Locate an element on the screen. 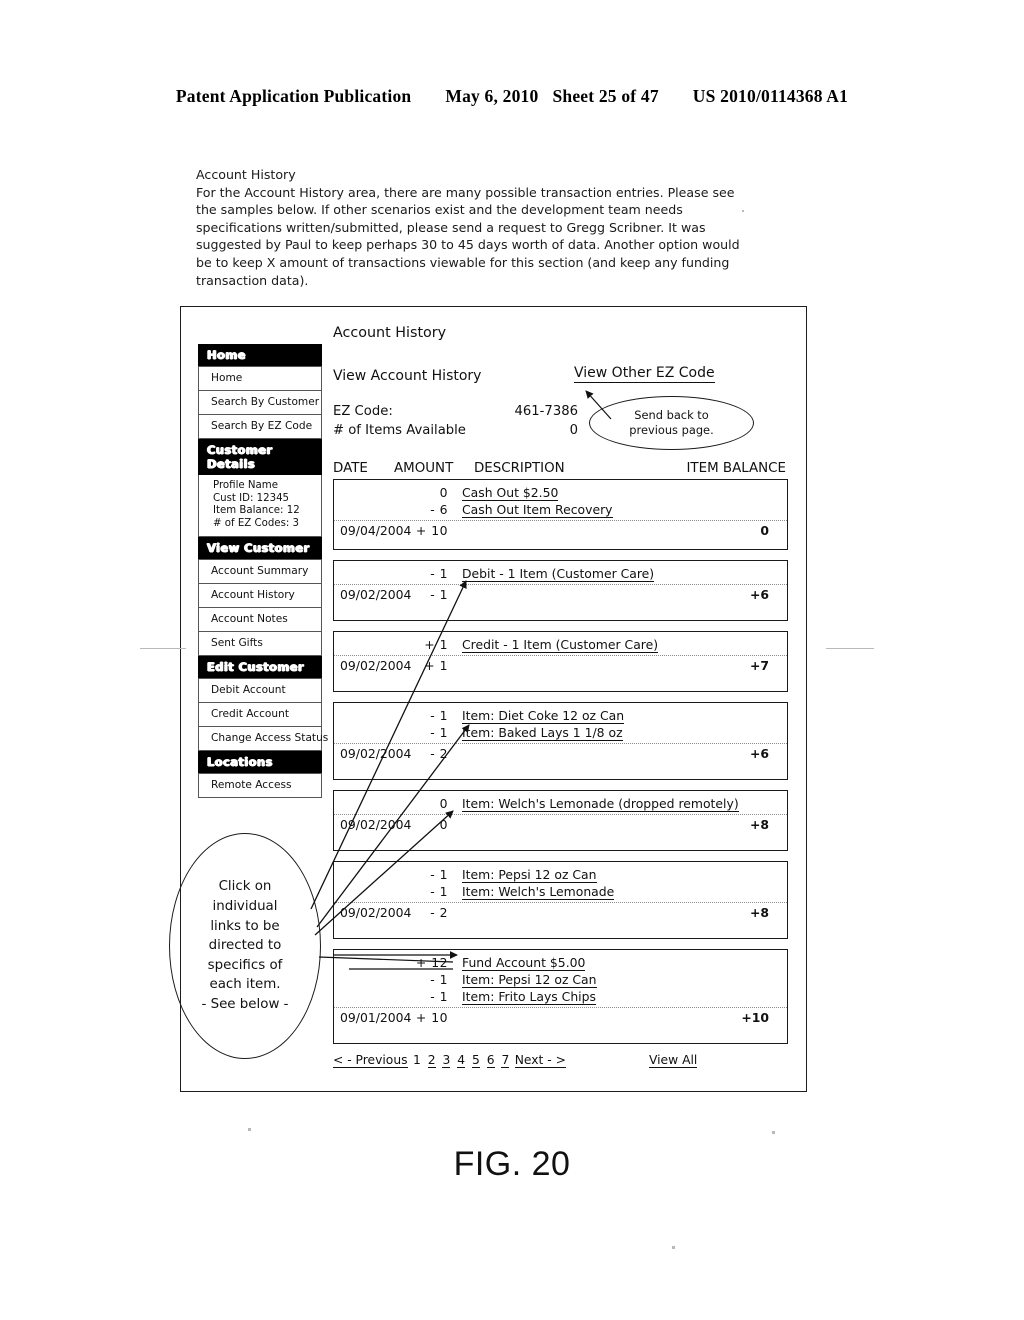 The height and width of the screenshot is (1320, 1024). sidebar-header-view-customer: View Customer is located at coordinates (260, 548).